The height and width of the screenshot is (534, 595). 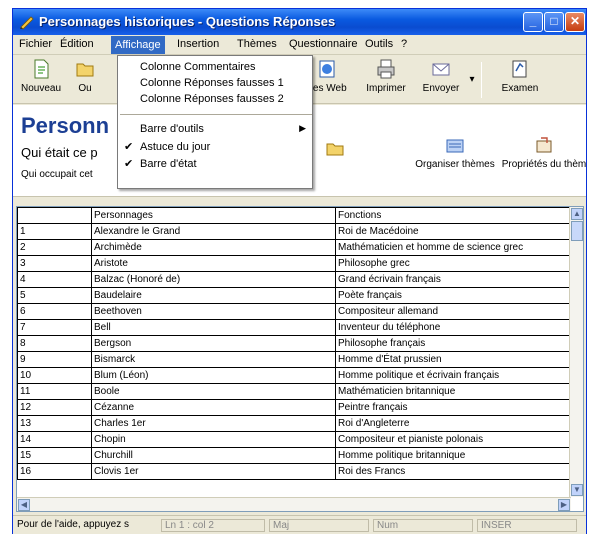 I want to click on scroll-up-icon: ▲, so click(x=577, y=214).